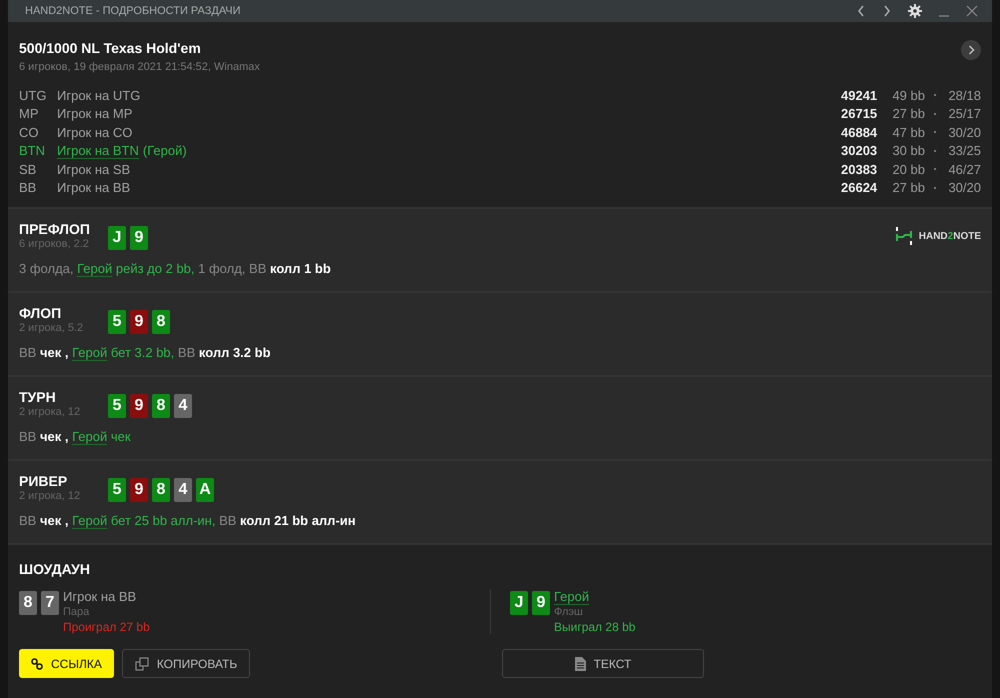 The width and height of the screenshot is (1000, 698). Describe the element at coordinates (937, 236) in the screenshot. I see `hand2note-logo: HAND2NOTE` at that location.